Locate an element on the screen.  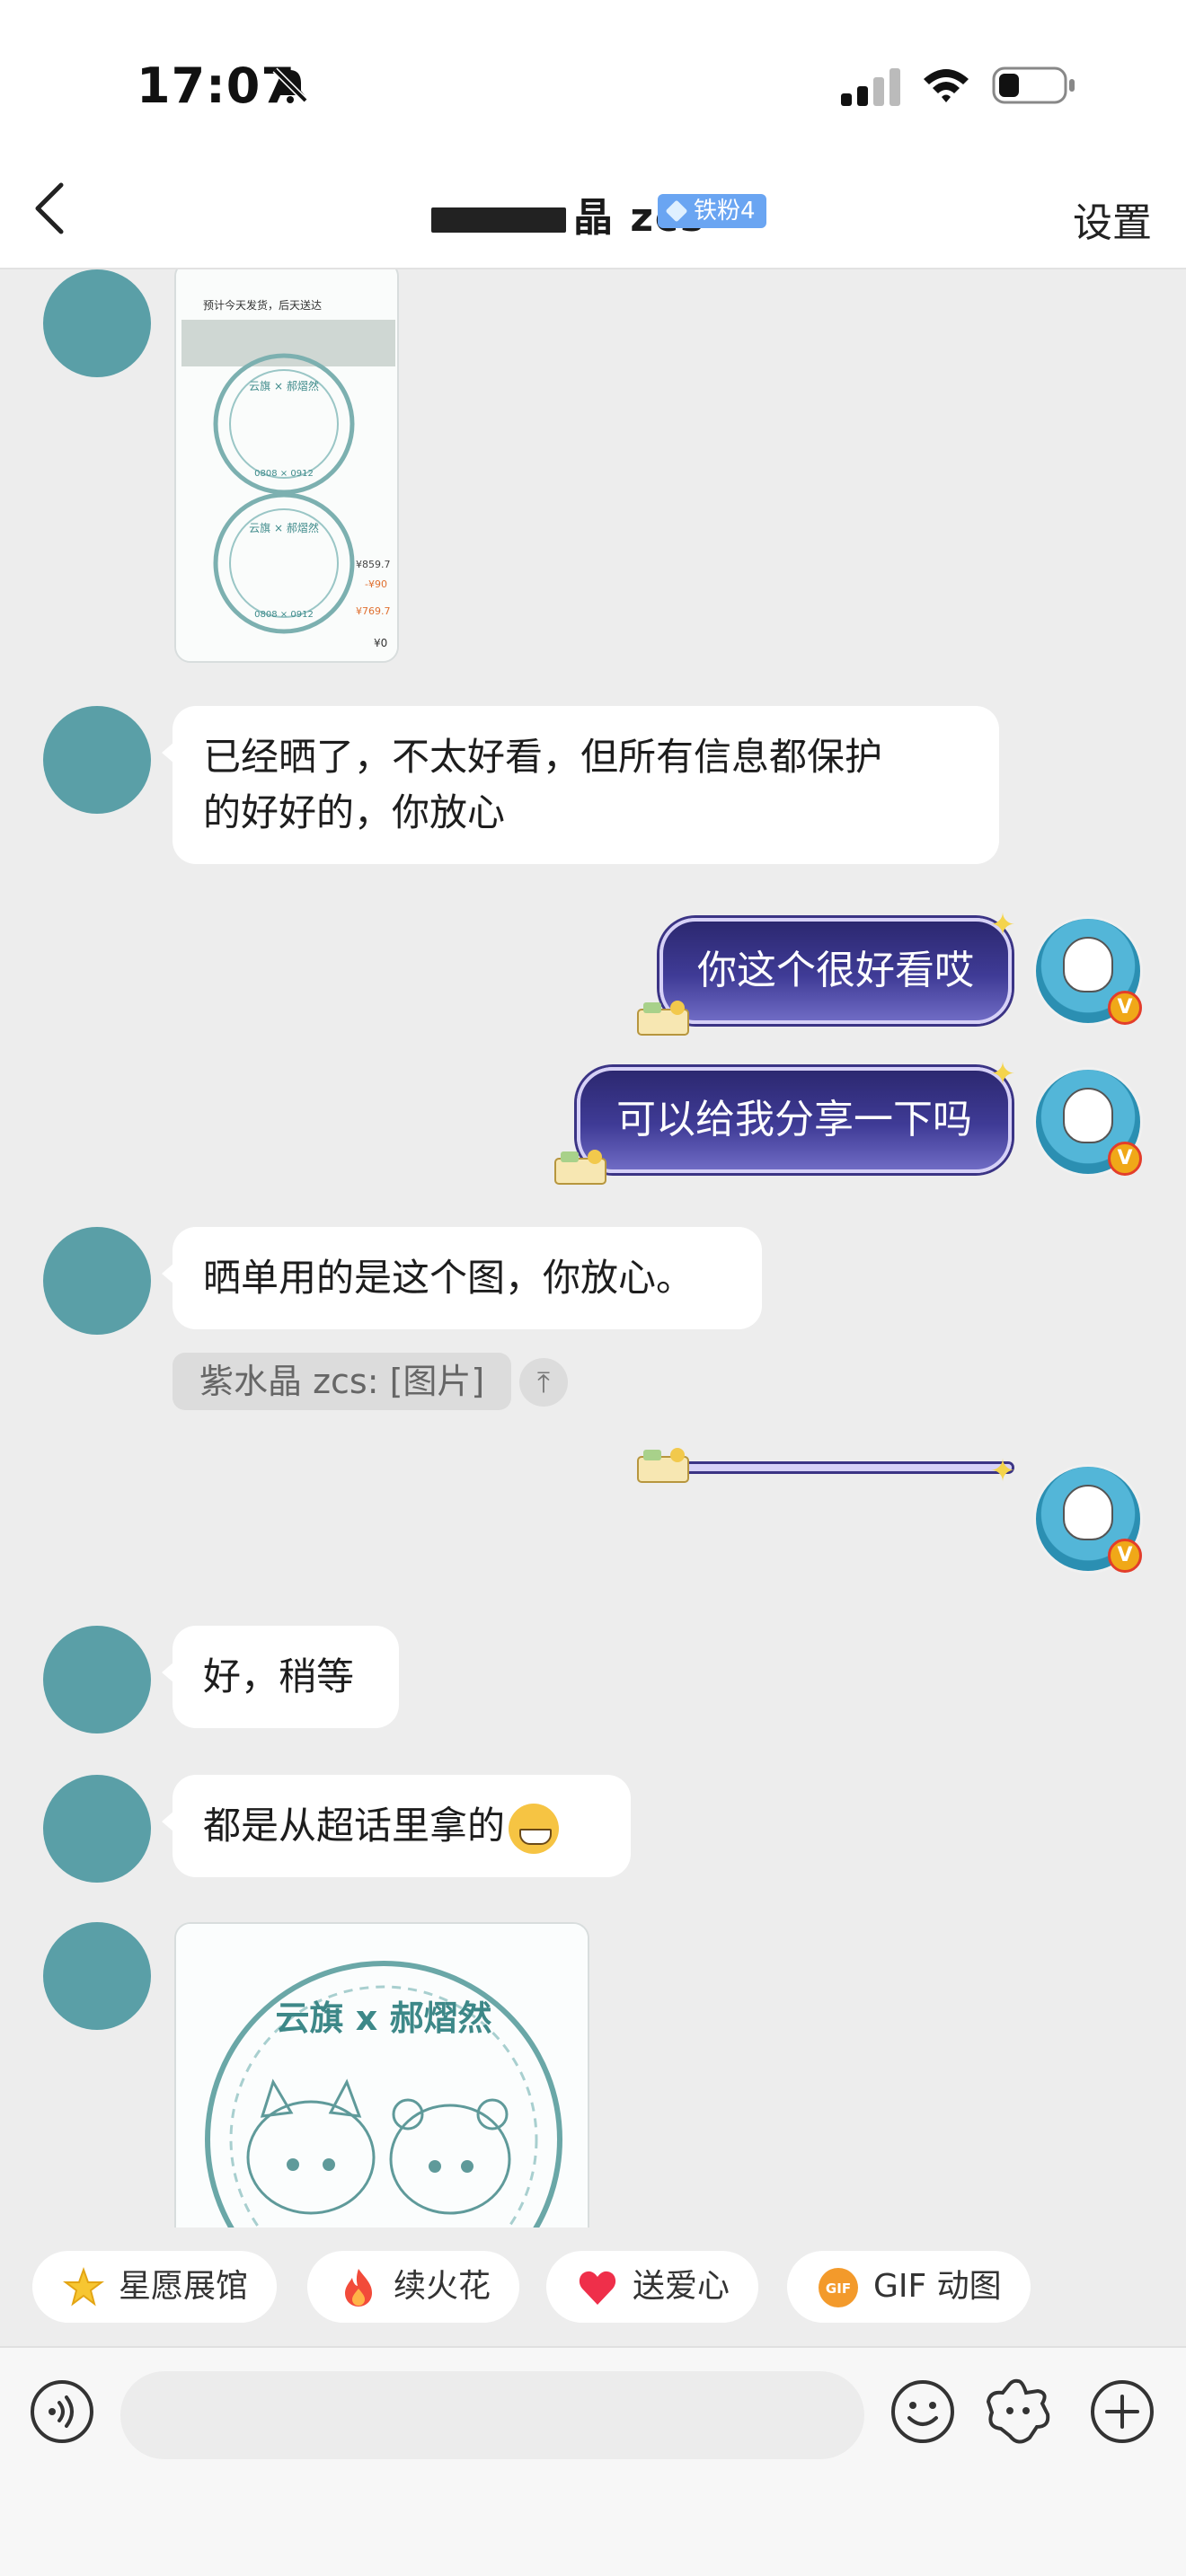
chip-continue-spark: 续火花 is located at coordinates (413, 2287).